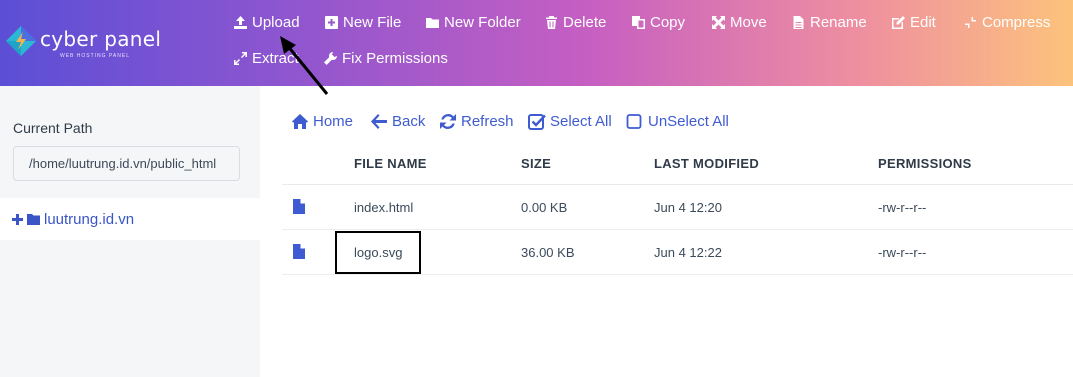 The height and width of the screenshot is (377, 1073). Describe the element at coordinates (688, 121) in the screenshot. I see `unselect-all-label: UnSelect All` at that location.